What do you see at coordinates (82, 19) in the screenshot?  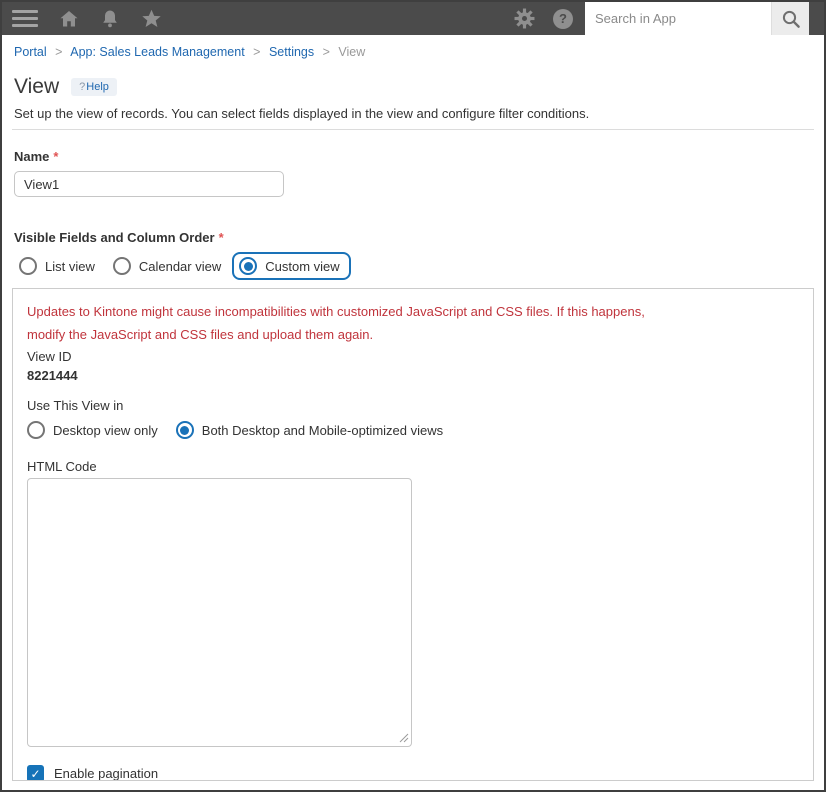 I see `nav-left-group` at bounding box center [82, 19].